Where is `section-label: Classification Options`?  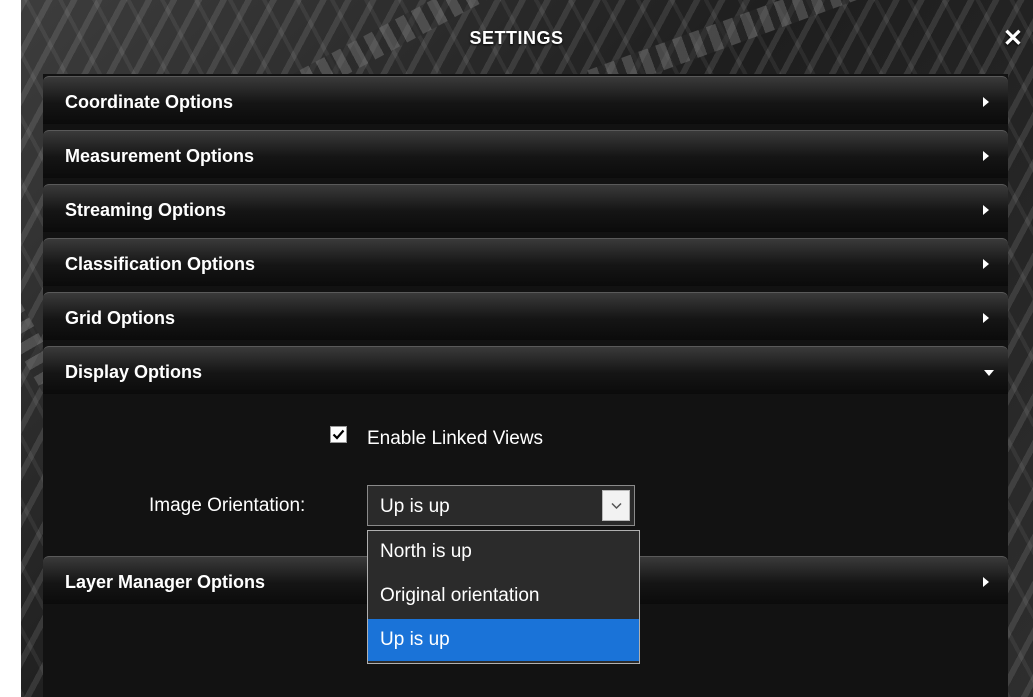
section-label: Classification Options is located at coordinates (160, 264).